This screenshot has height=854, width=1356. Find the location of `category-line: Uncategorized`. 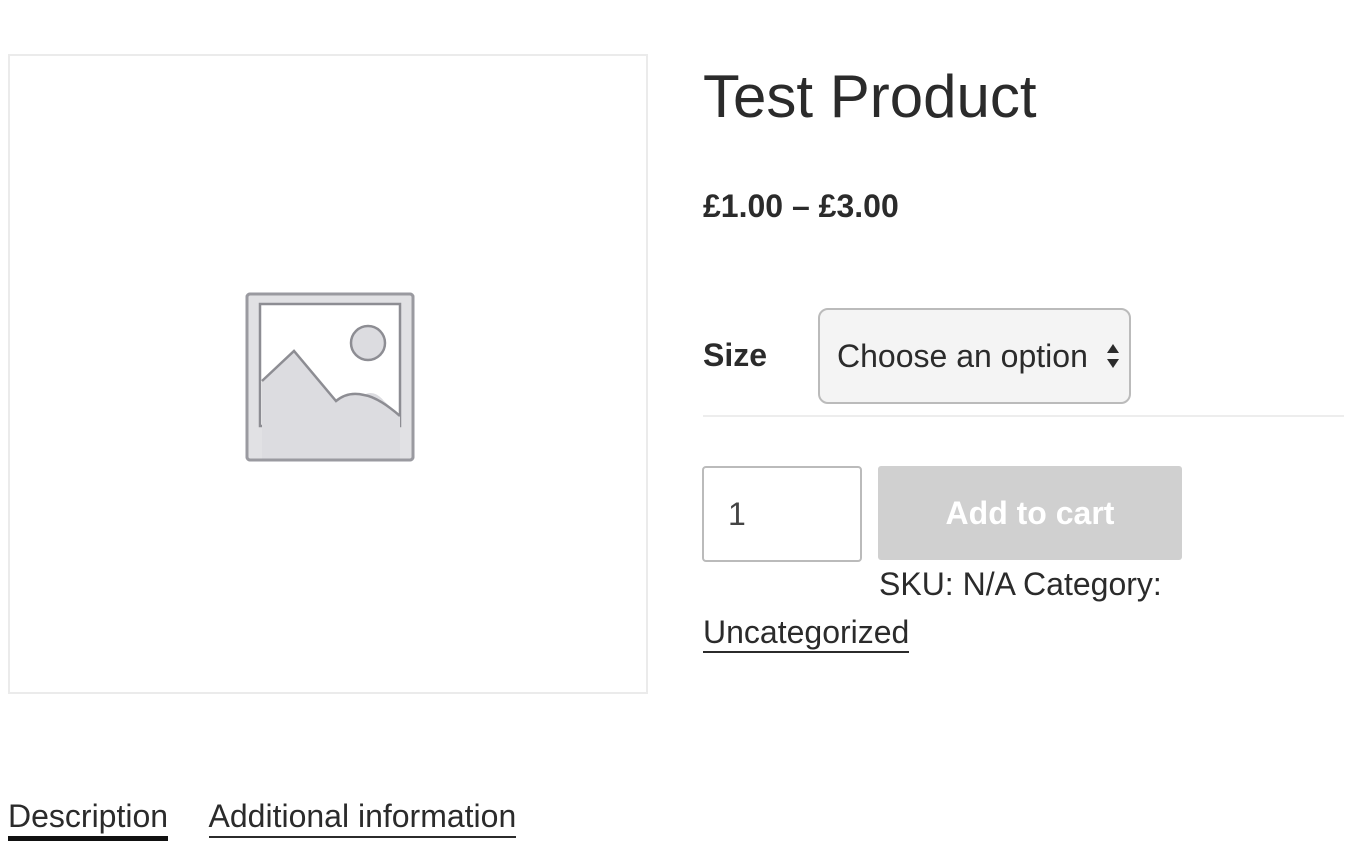

category-line: Uncategorized is located at coordinates (806, 632).